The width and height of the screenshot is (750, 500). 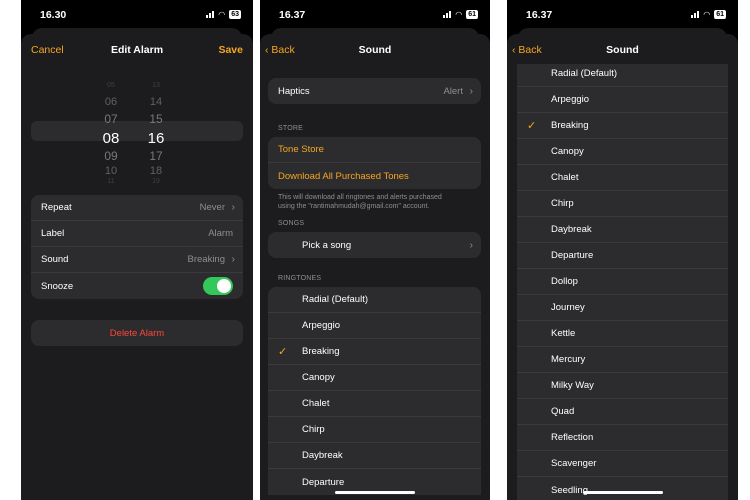 I want to click on toggle-knob, so click(x=224, y=286).